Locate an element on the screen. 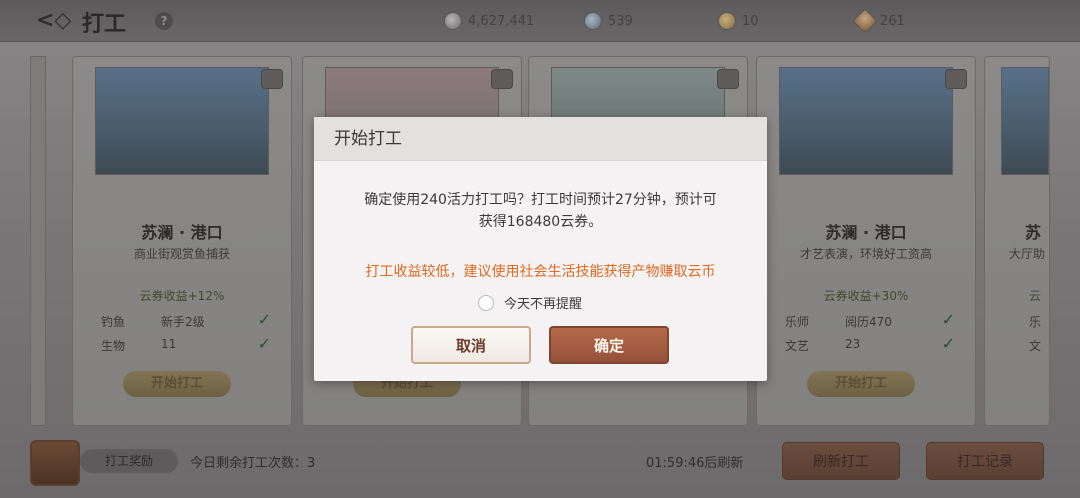 Image resolution: width=1080 pixels, height=498 pixels. dialog-message: 确定使用240活力打工吗？打工时间预计27分钟，预计可 获得168480云券。 is located at coordinates (540, 211).